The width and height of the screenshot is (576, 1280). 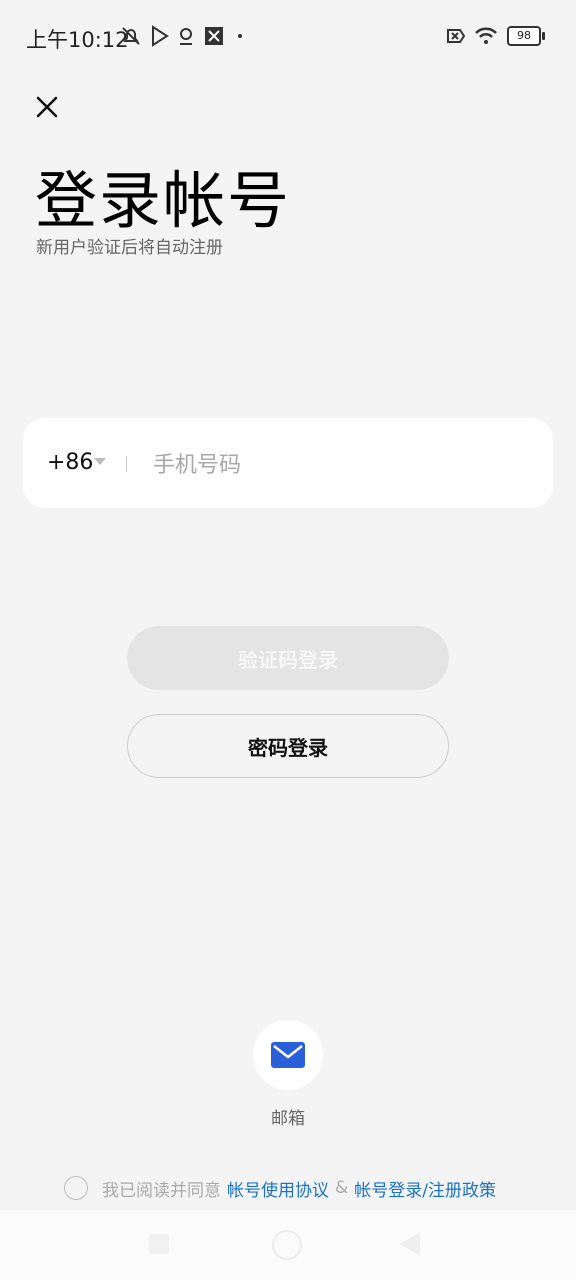 I want to click on phone-input-card: +86, so click(x=288, y=463).